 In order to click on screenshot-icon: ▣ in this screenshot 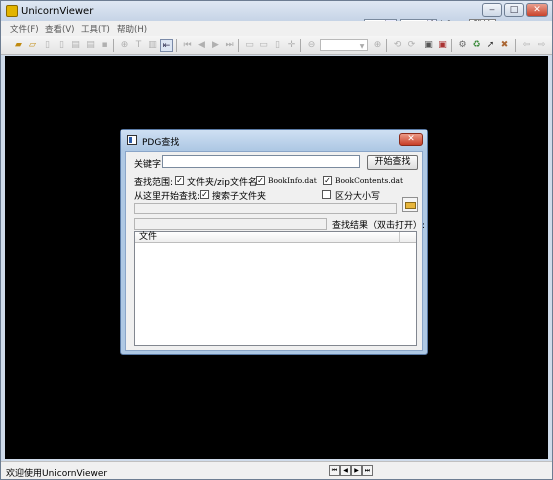, I will do `click(428, 45)`.